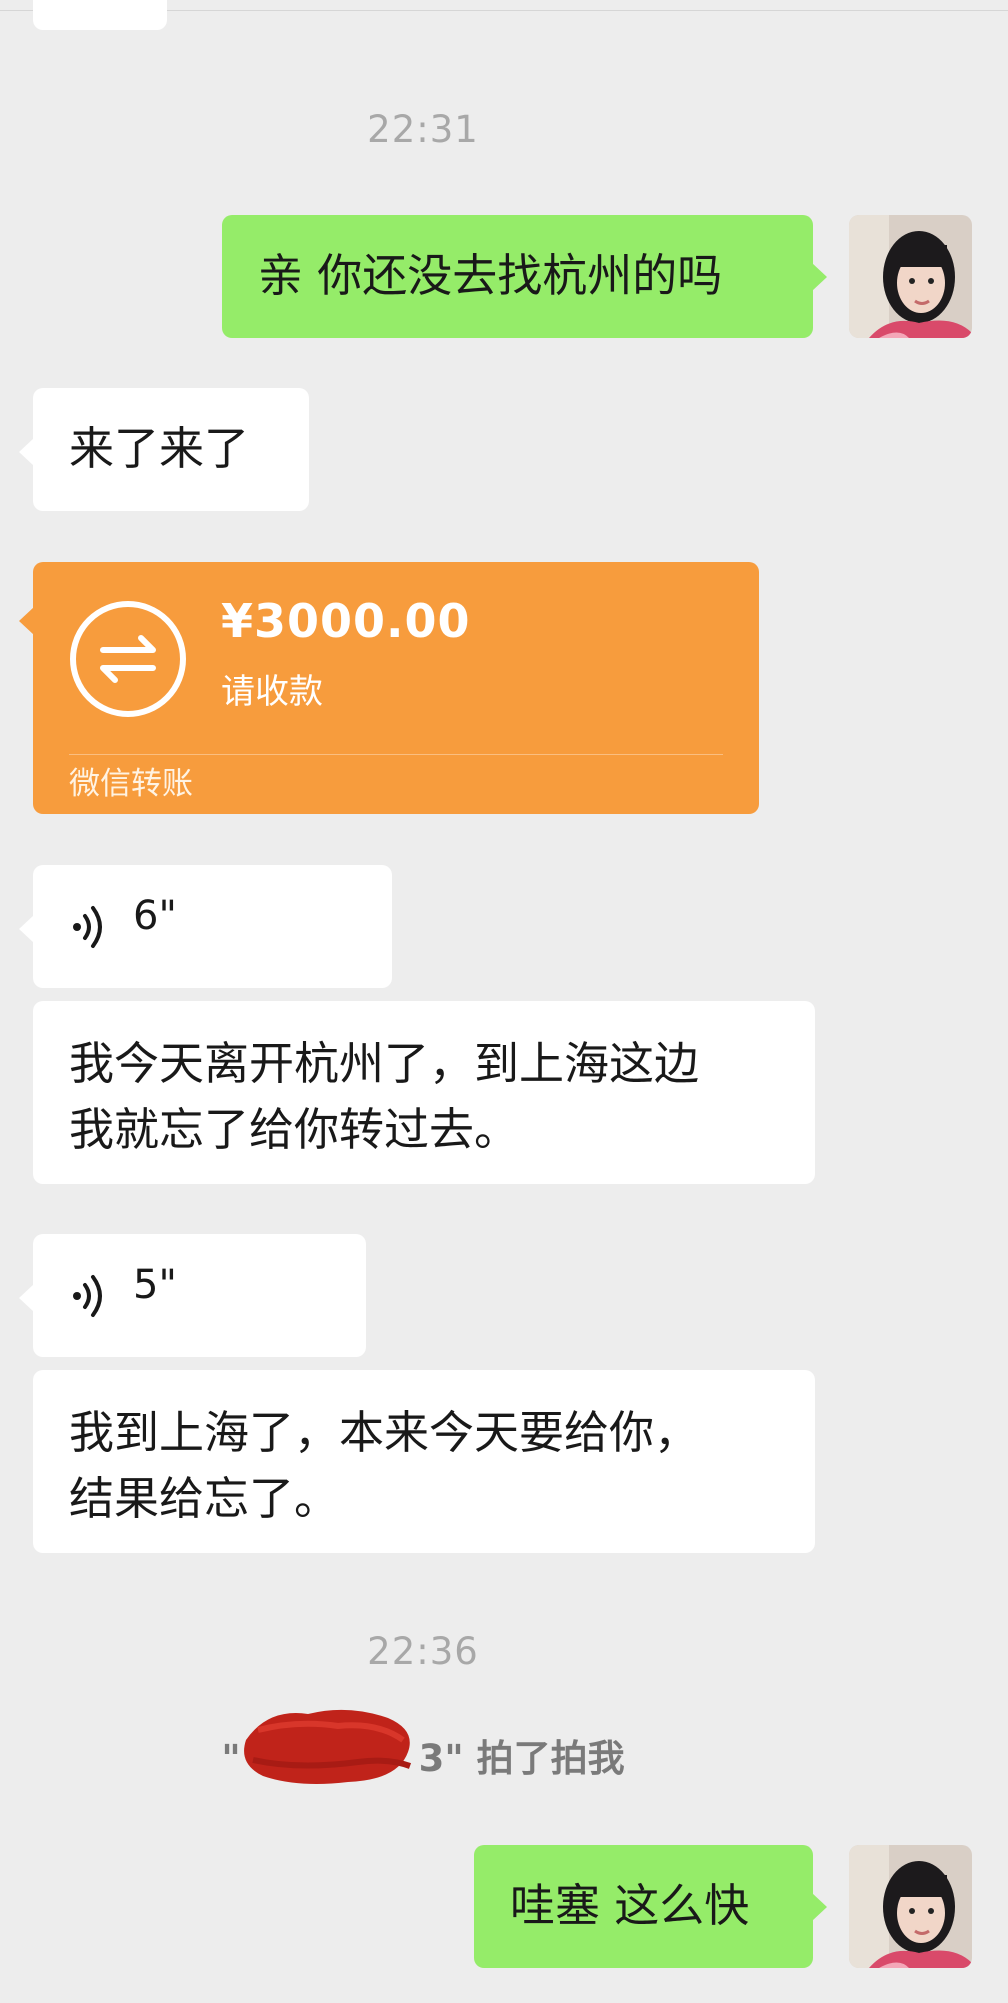  What do you see at coordinates (490, 275) in the screenshot?
I see `message-text: 亲 你还没去找杭州的吗` at bounding box center [490, 275].